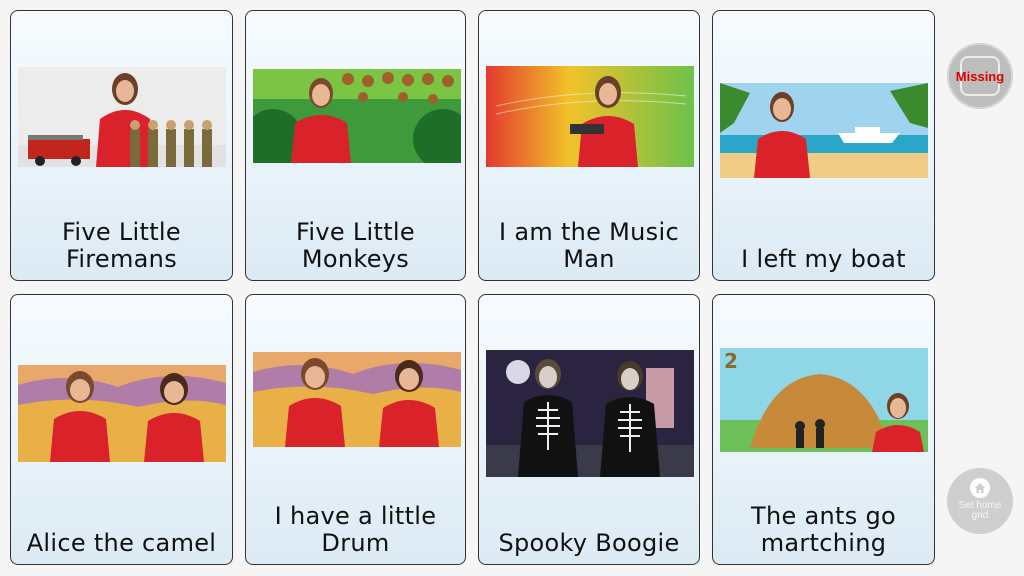 Image resolution: width=1024 pixels, height=576 pixels. Describe the element at coordinates (355, 245) in the screenshot. I see `tile-label: Five Little Monkeys` at that location.